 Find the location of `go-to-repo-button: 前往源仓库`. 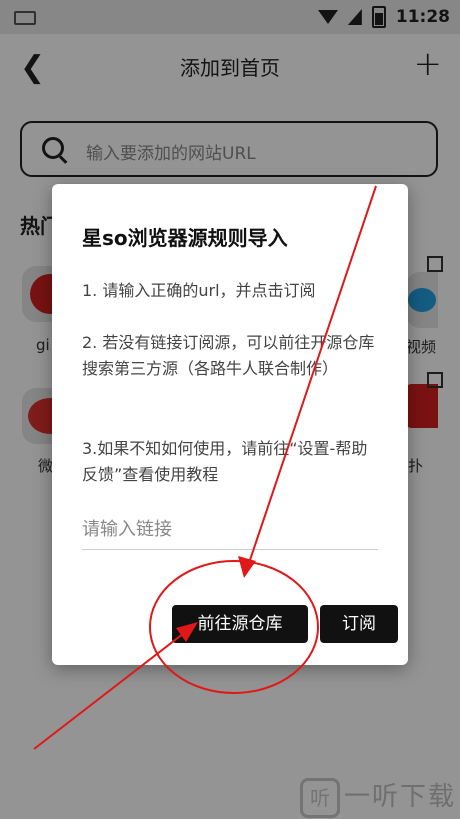

go-to-repo-button: 前往源仓库 is located at coordinates (240, 624).